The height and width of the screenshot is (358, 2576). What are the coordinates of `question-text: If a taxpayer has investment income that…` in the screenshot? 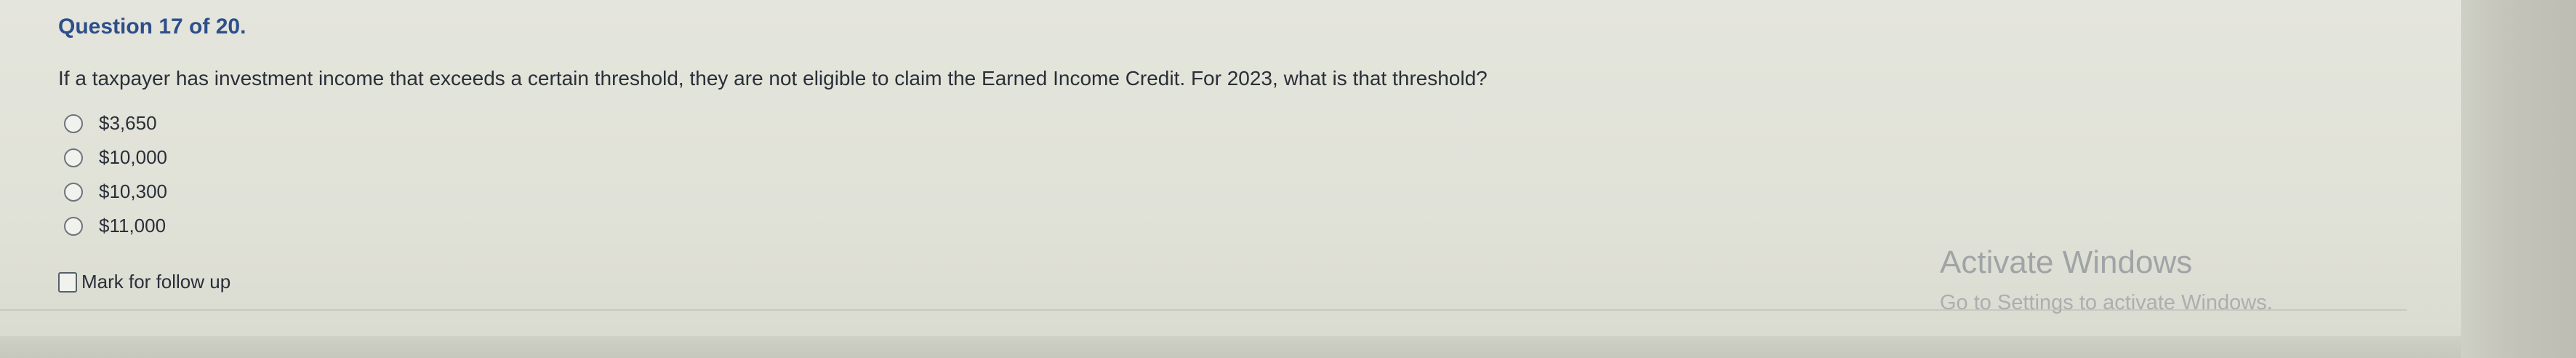 It's located at (773, 78).